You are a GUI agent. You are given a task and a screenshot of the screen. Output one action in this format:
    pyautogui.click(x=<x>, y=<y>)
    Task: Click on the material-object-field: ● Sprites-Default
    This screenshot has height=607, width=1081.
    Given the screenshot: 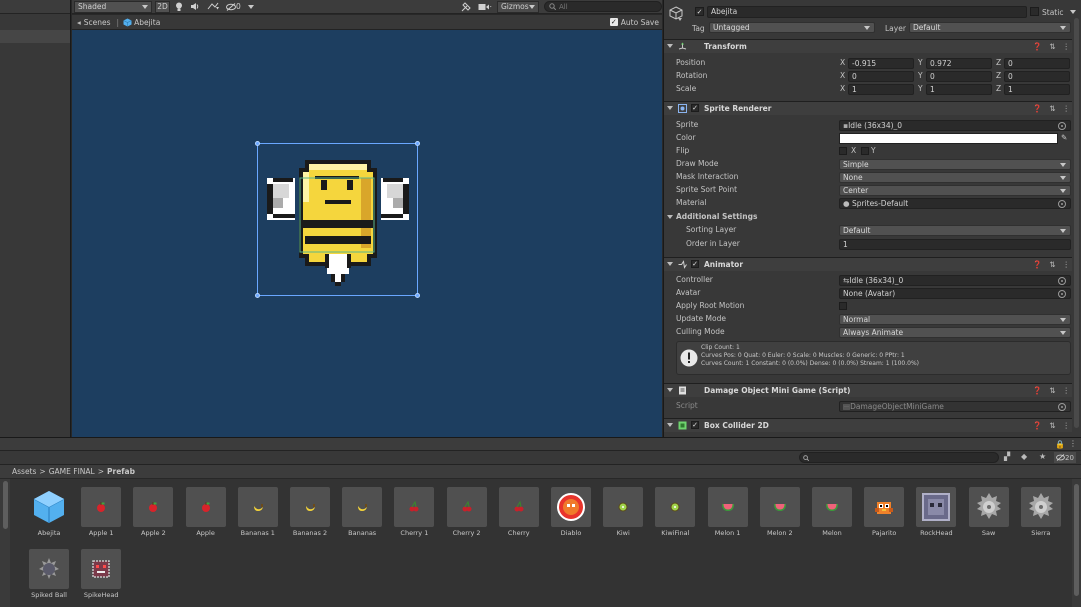 What is the action you would take?
    pyautogui.click(x=955, y=203)
    